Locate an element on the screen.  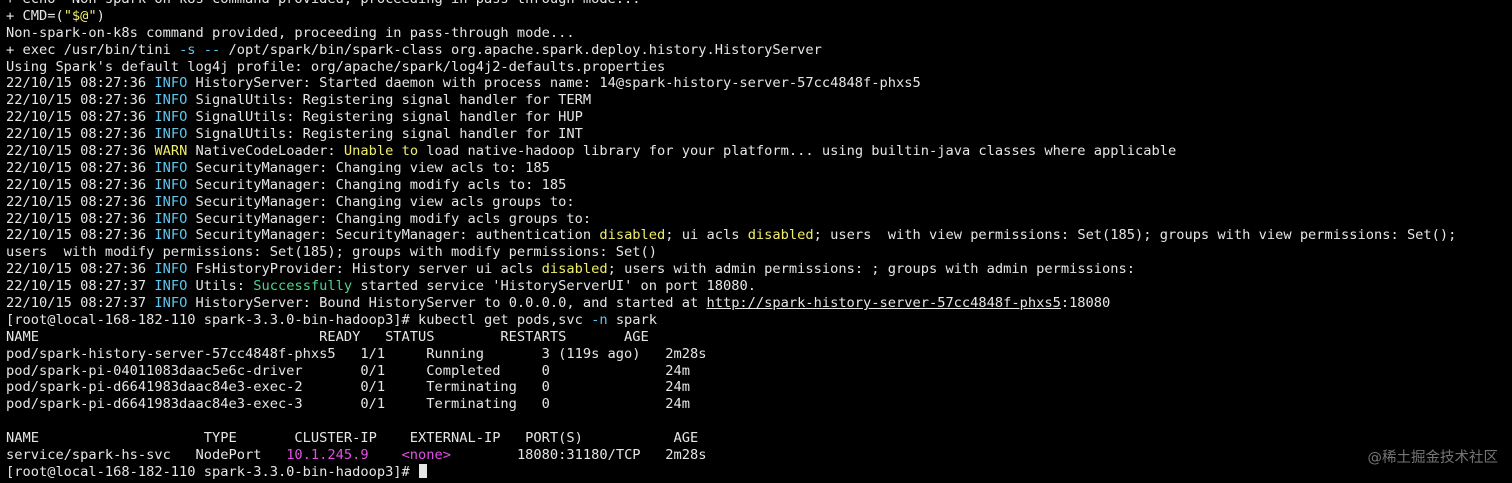
terminal-text: Utils: is located at coordinates (220, 286).